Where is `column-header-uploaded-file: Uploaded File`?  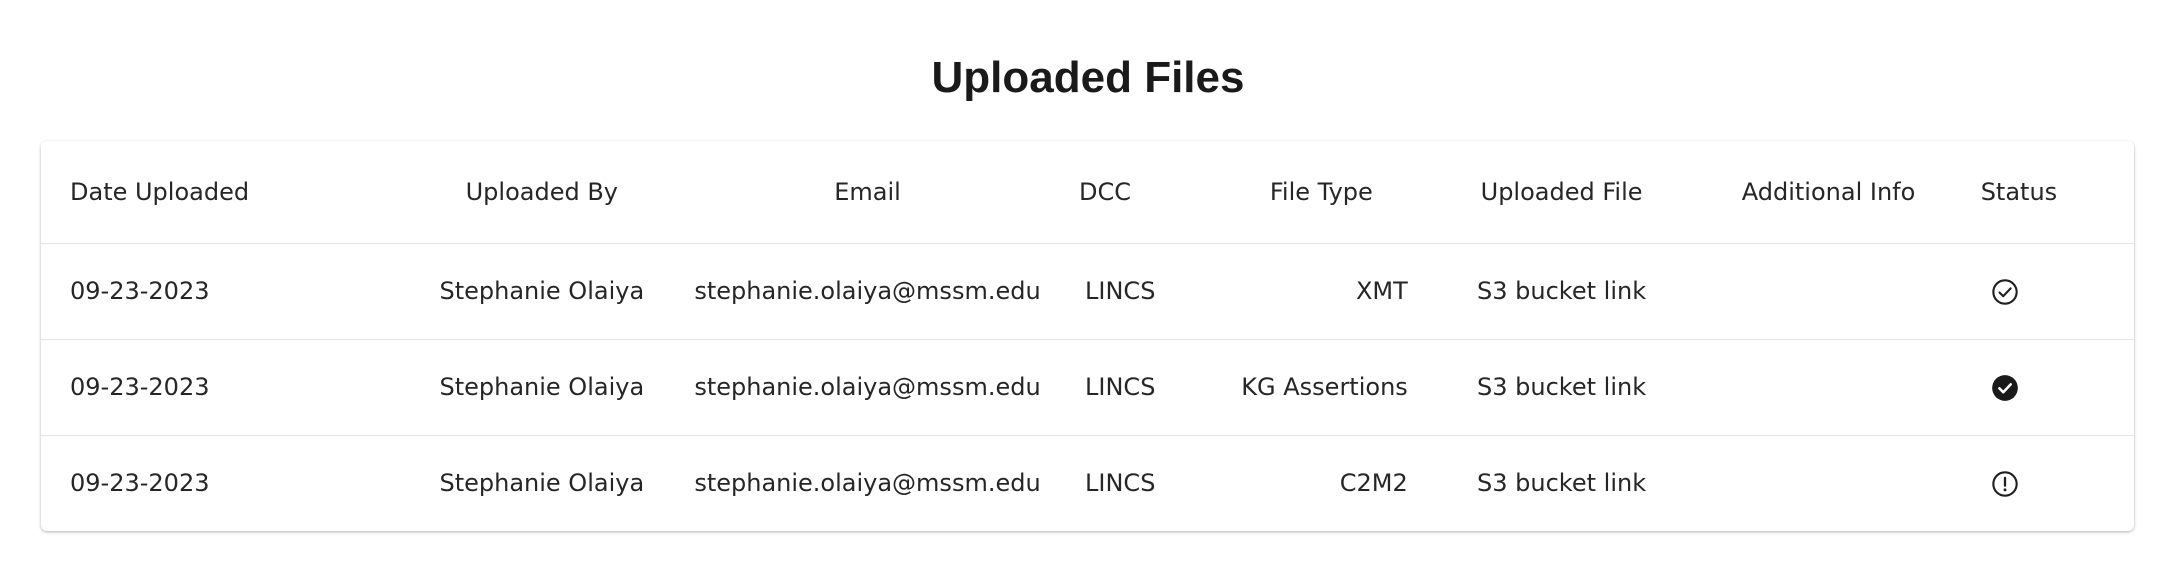
column-header-uploaded-file: Uploaded File is located at coordinates (1561, 191).